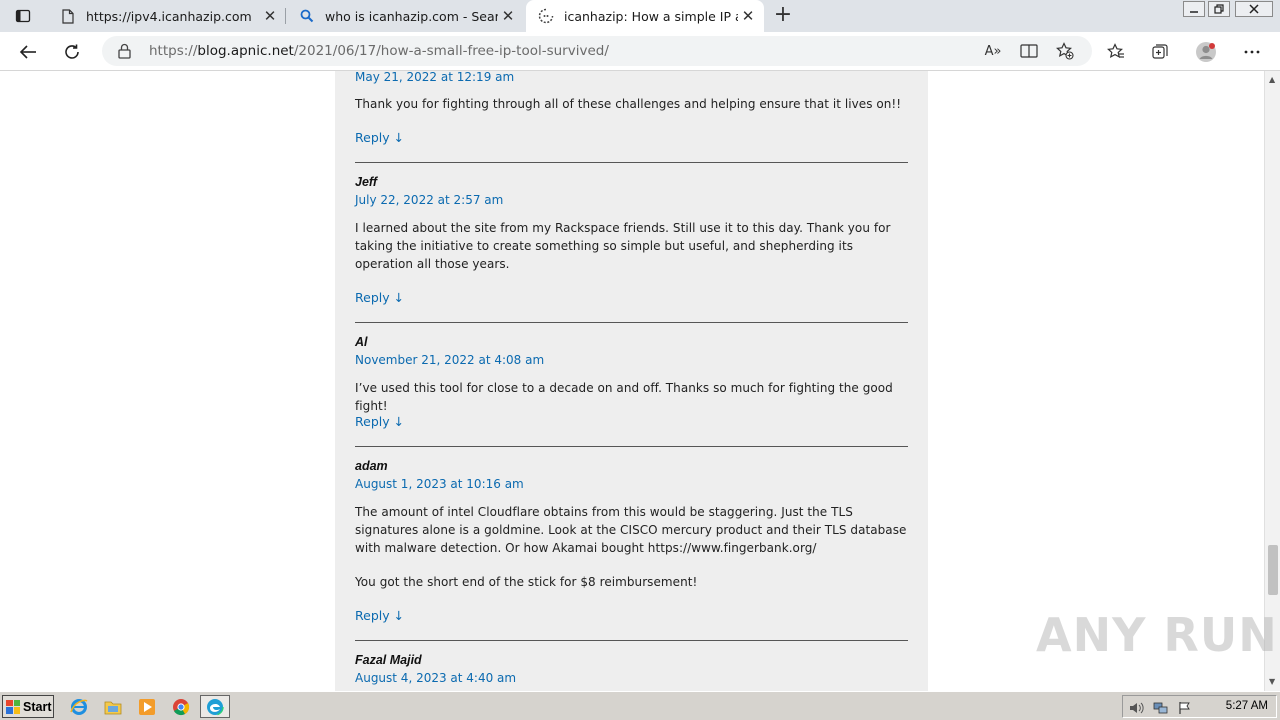  I want to click on taskbar-clock: 5:27 AM, so click(1247, 706).